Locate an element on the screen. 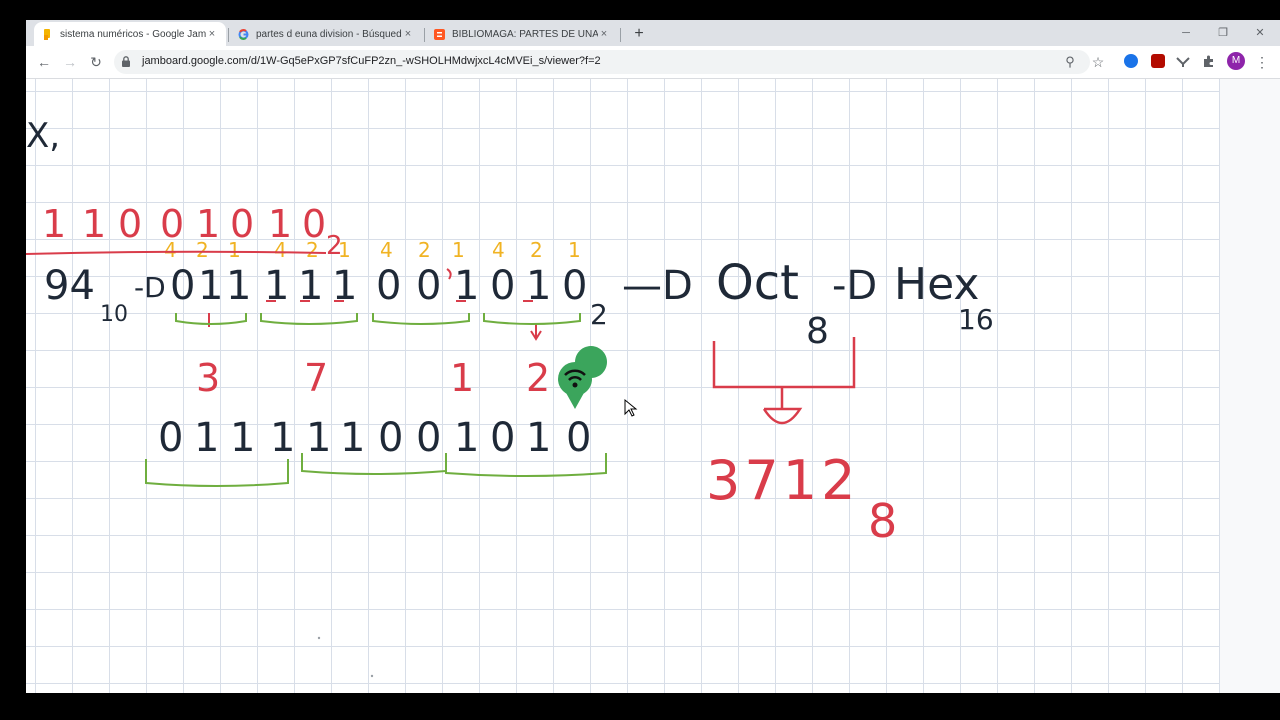 The width and height of the screenshot is (1280, 720). top-binary-digit: 0 is located at coordinates (130, 224).